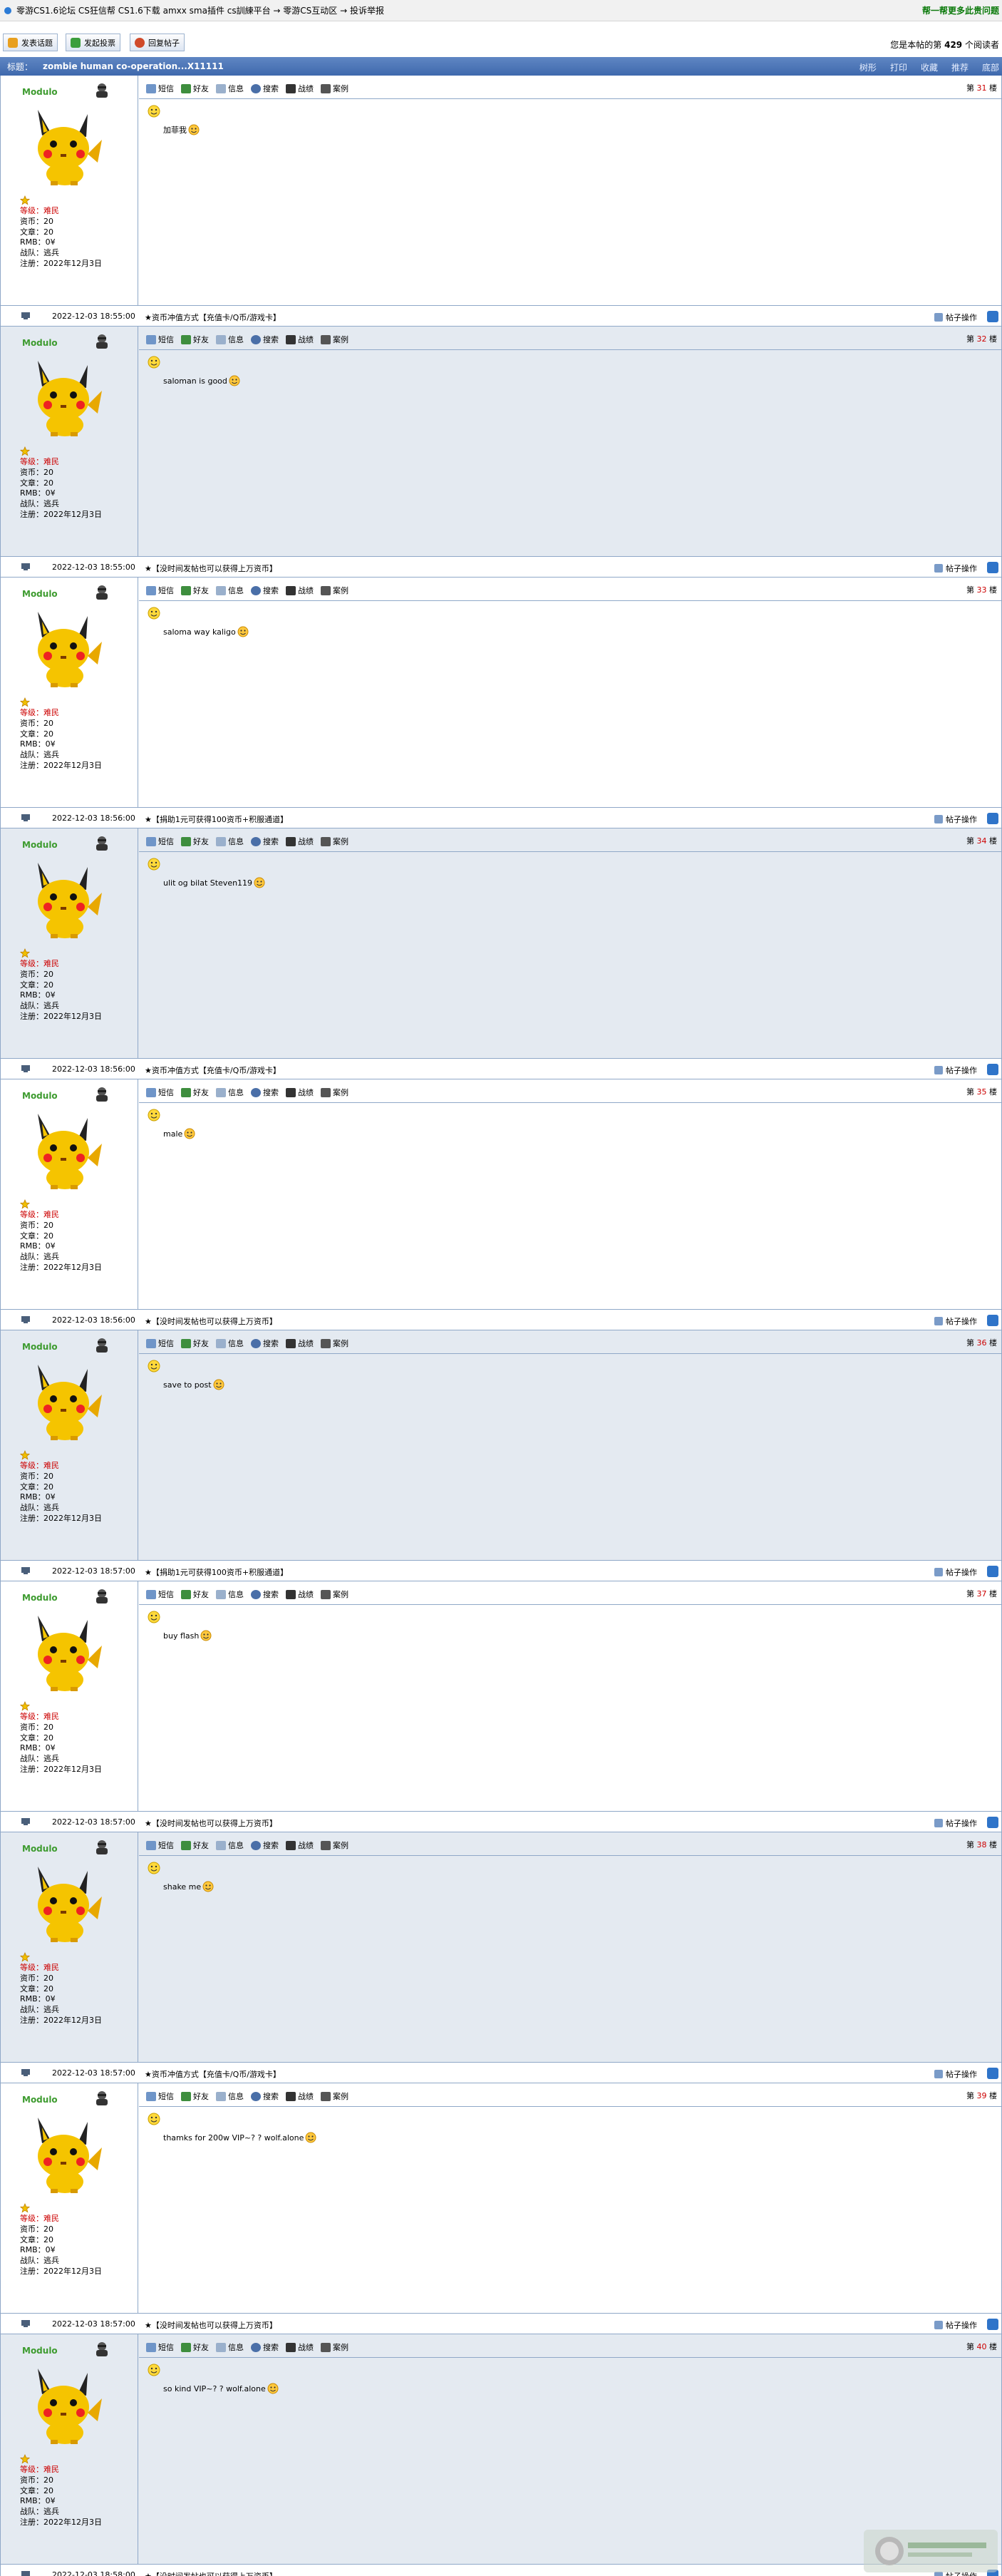  Describe the element at coordinates (929, 67) in the screenshot. I see `favorite-link: 收藏` at that location.